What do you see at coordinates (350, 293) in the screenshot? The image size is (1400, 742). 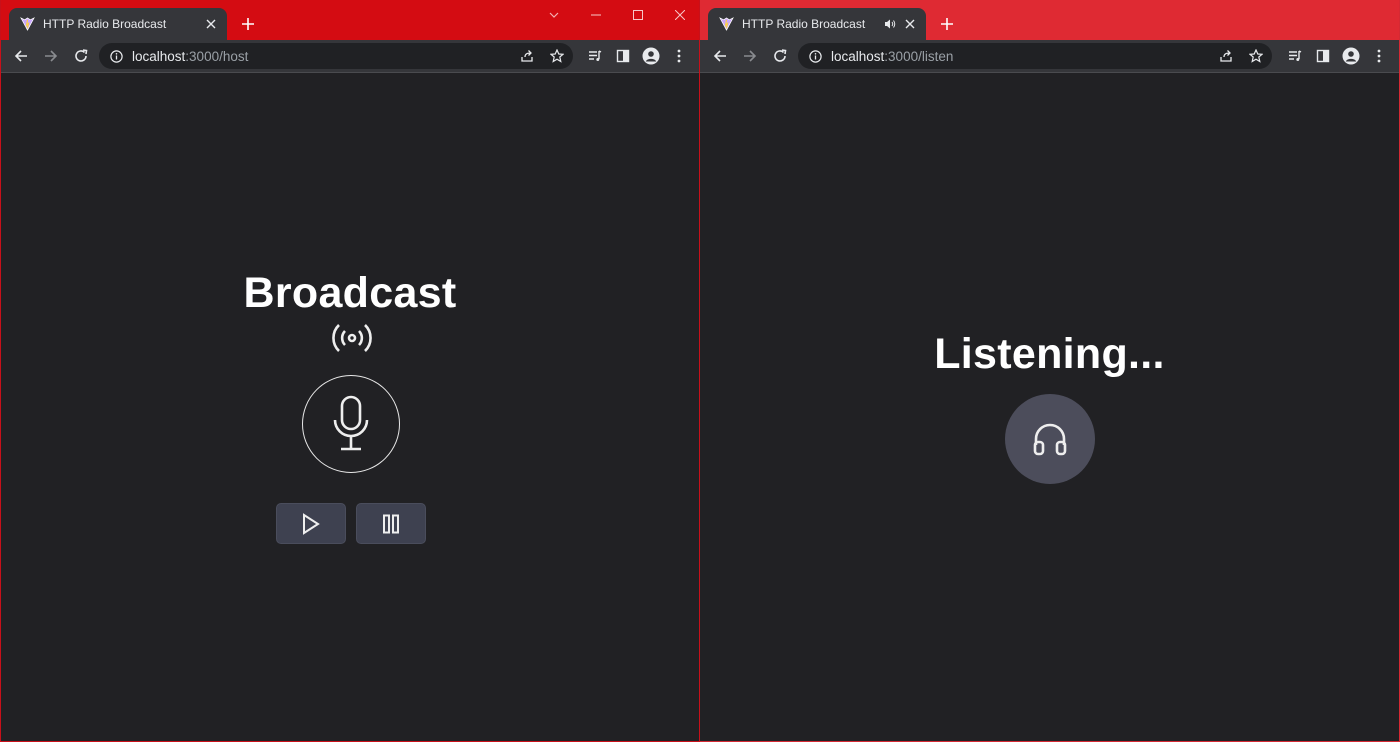 I see `page-title: Broadcast` at bounding box center [350, 293].